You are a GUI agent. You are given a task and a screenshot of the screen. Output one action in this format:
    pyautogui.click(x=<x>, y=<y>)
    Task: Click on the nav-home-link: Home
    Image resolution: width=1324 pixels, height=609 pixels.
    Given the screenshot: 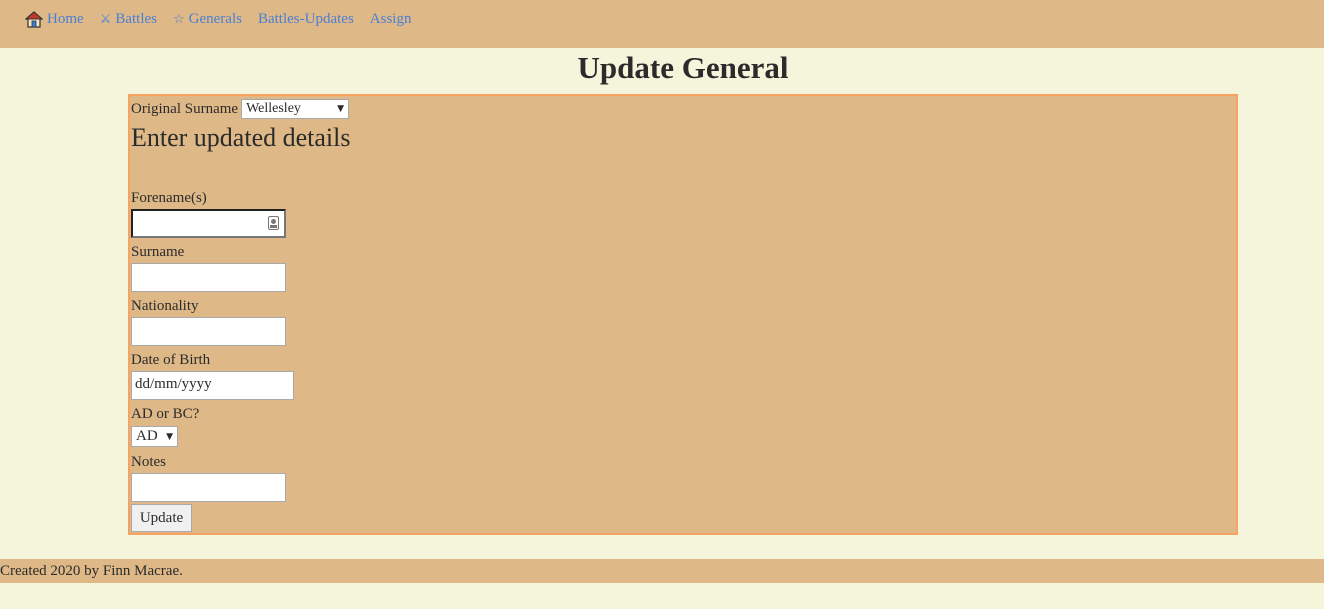 What is the action you would take?
    pyautogui.click(x=54, y=19)
    